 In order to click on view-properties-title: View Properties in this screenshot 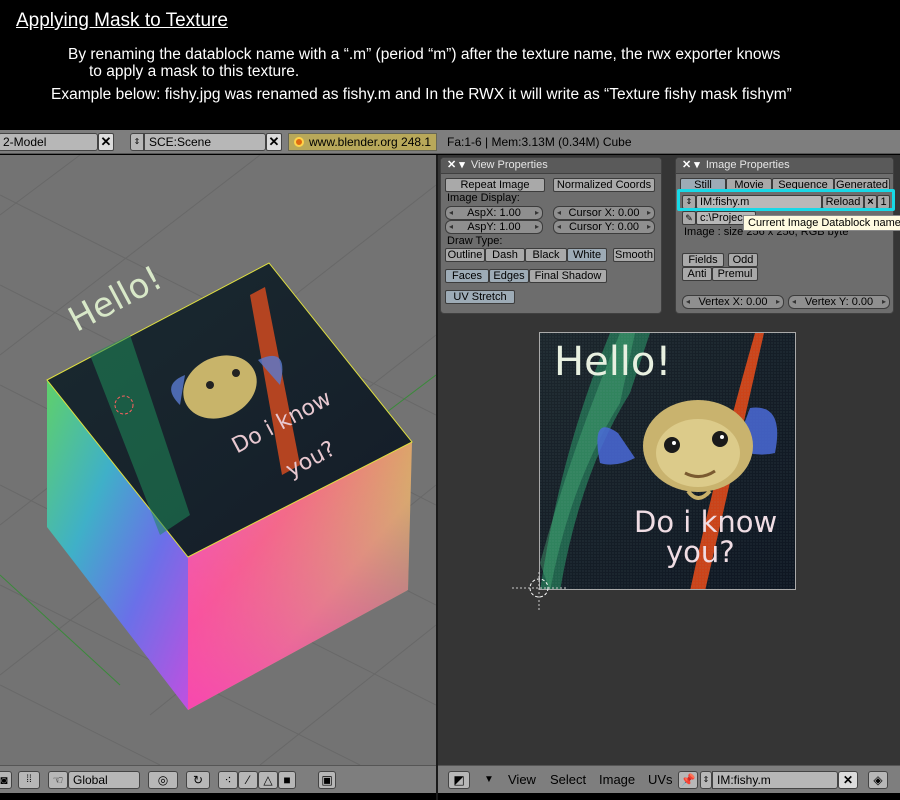, I will do `click(509, 165)`.